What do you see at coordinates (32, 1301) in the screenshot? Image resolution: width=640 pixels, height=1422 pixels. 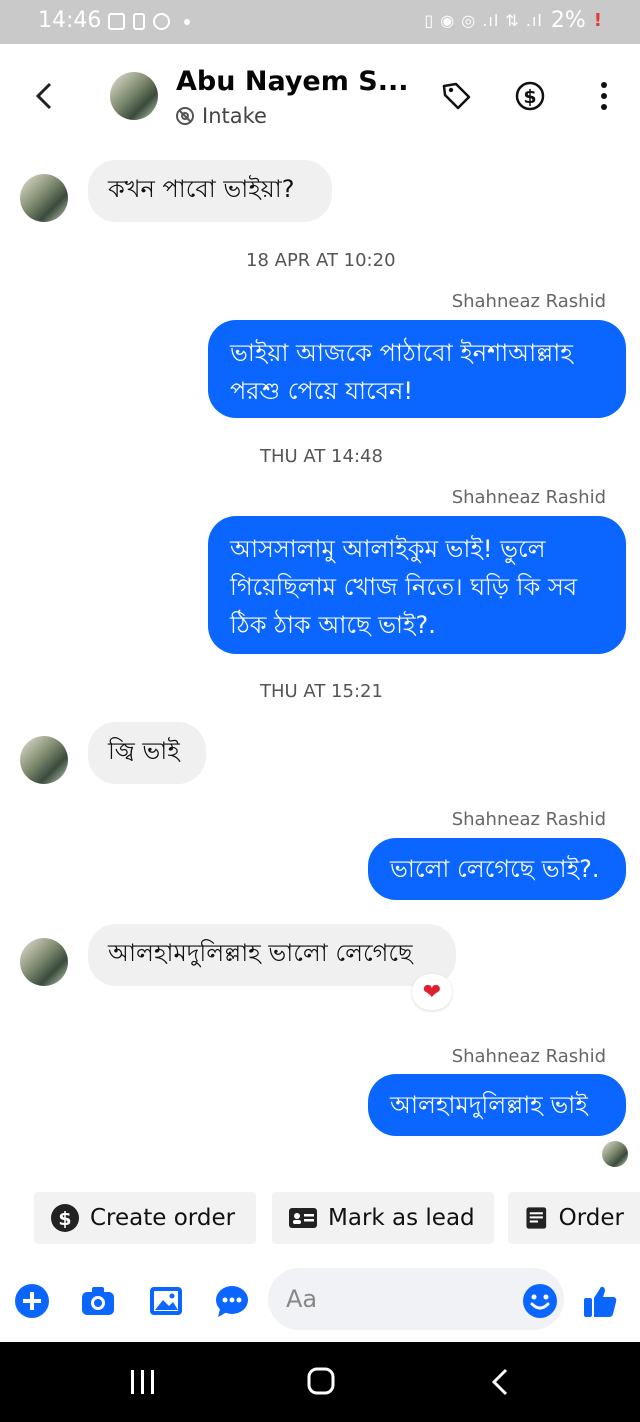 I see `plus-icon` at bounding box center [32, 1301].